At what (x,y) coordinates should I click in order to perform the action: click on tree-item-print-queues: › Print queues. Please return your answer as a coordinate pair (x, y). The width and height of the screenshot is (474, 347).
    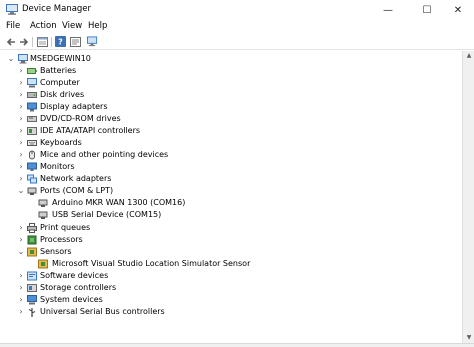
    Looking at the image, I should click on (150, 228).